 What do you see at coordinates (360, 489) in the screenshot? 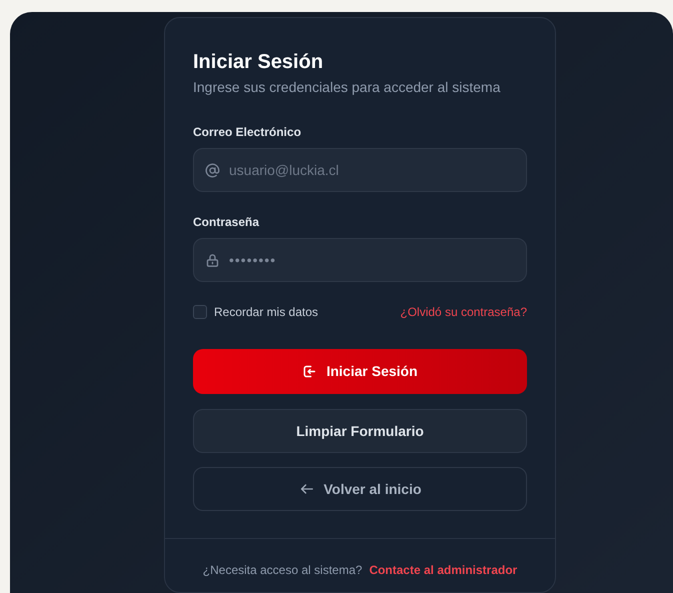
I see `back-button: Volver al inicio` at bounding box center [360, 489].